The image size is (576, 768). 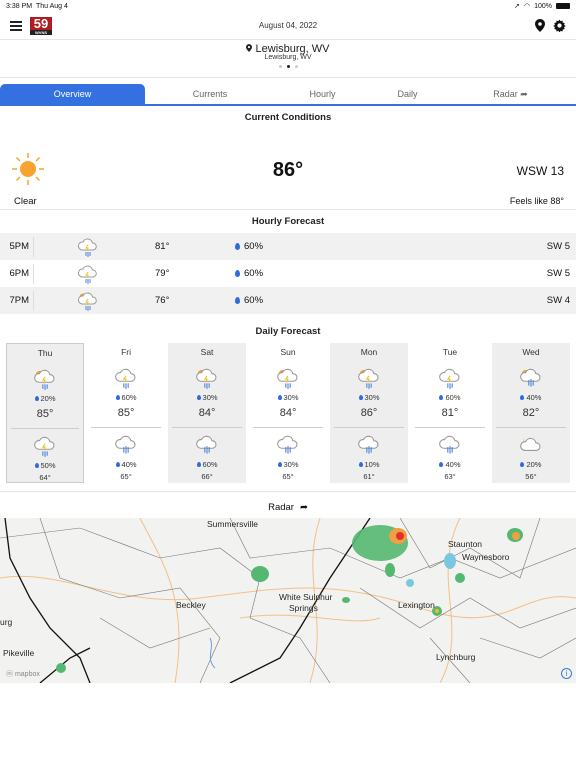 I want to click on daily-card: Tue 60% 81° 40% 63°, so click(x=450, y=413).